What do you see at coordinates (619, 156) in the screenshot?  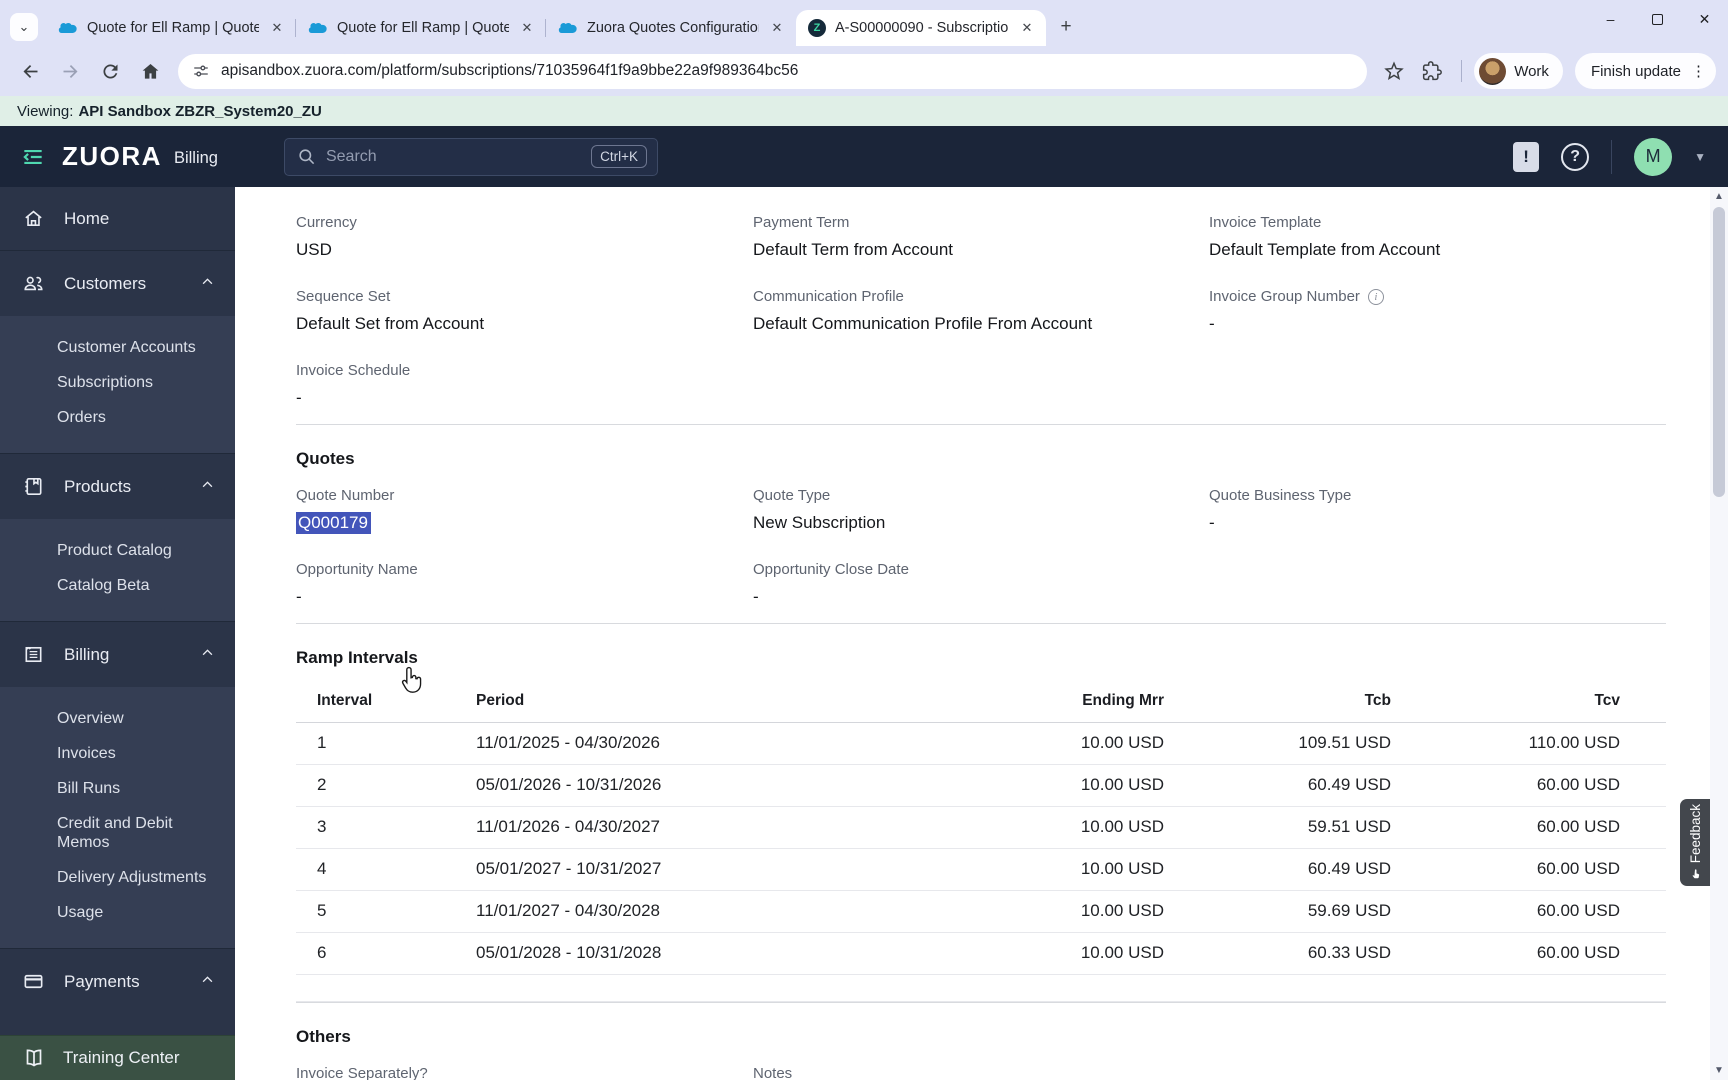 I see `search-shortcut-badge: Ctrl+K` at bounding box center [619, 156].